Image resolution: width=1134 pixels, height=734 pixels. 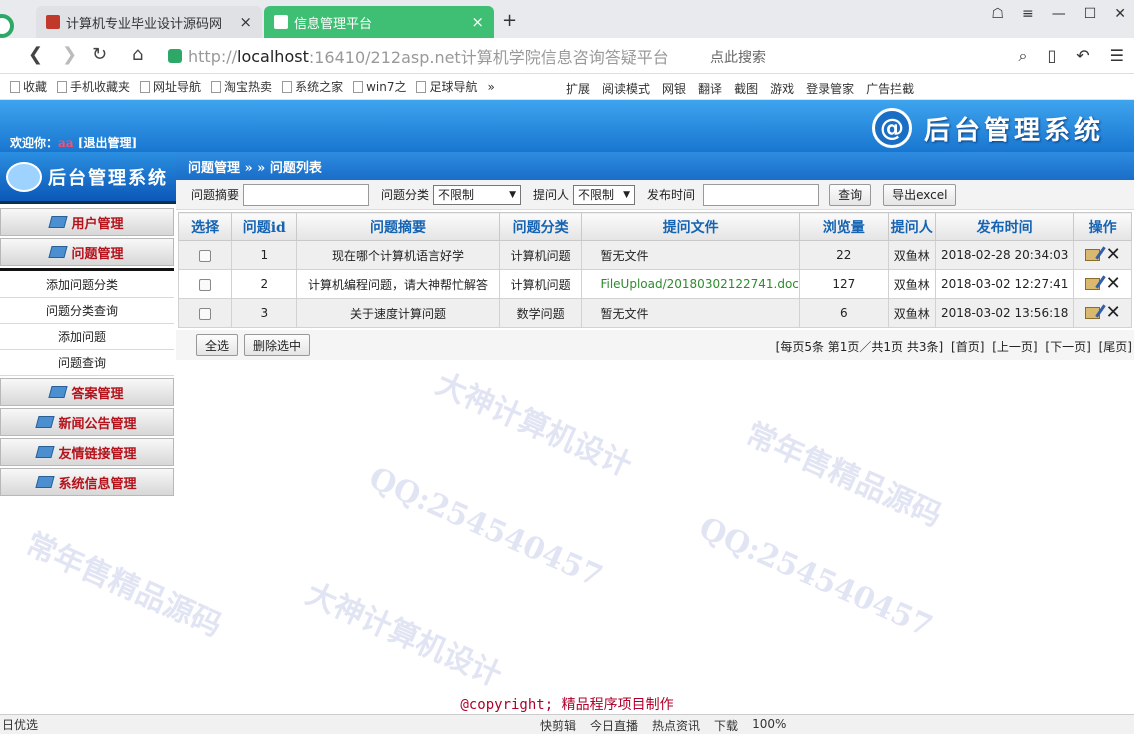 I want to click on status-item-live: 今日直播, so click(x=614, y=725).